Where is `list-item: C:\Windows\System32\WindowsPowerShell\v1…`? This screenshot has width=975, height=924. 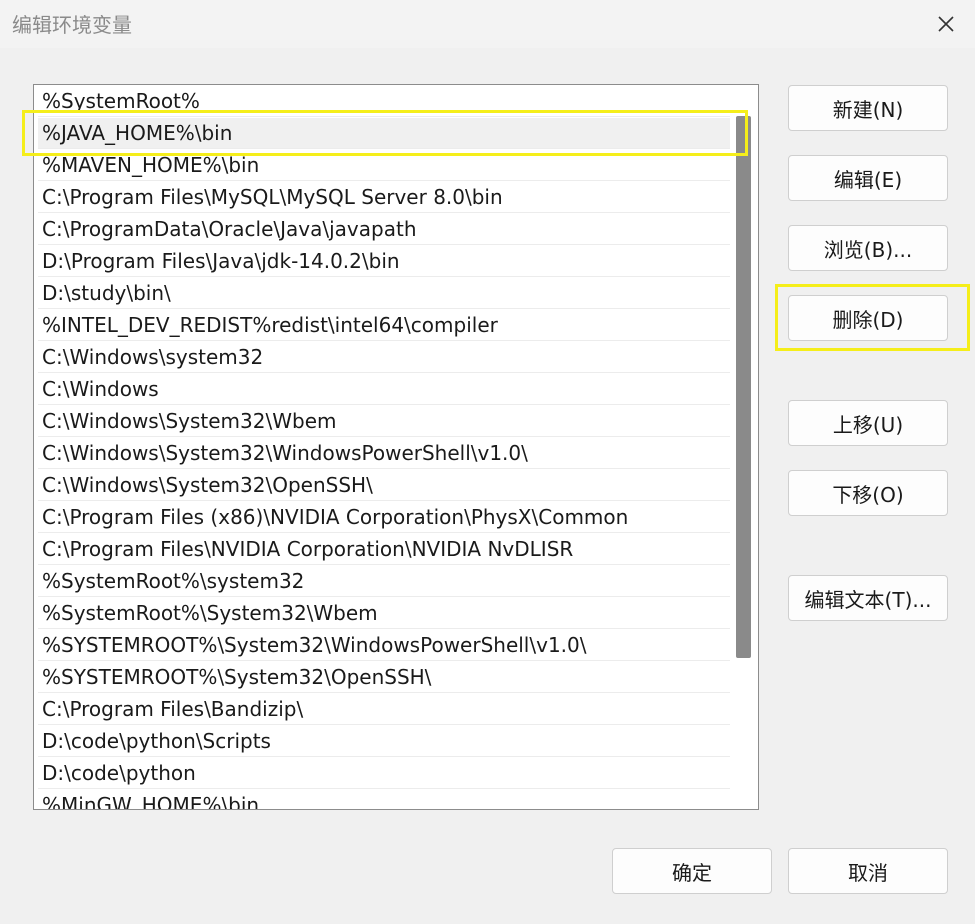
list-item: C:\Windows\System32\WindowsPowerShell\v1… is located at coordinates (384, 453).